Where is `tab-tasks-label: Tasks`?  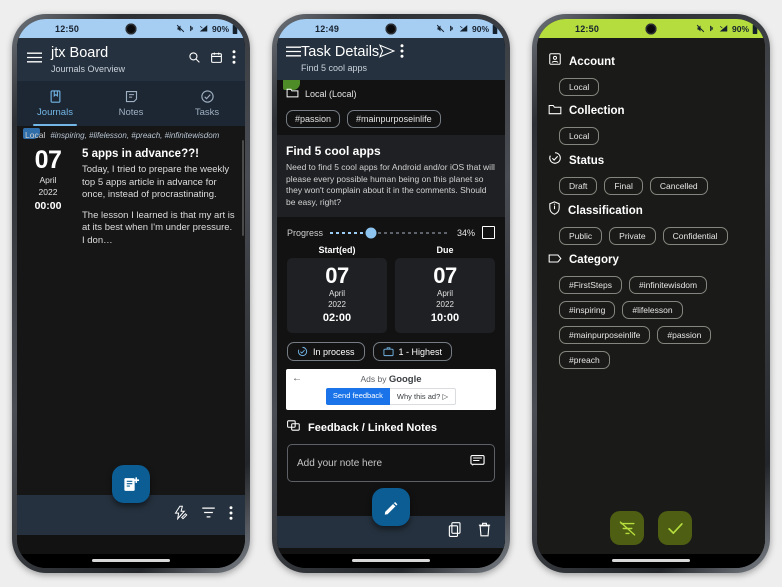 tab-tasks-label: Tasks is located at coordinates (207, 112).